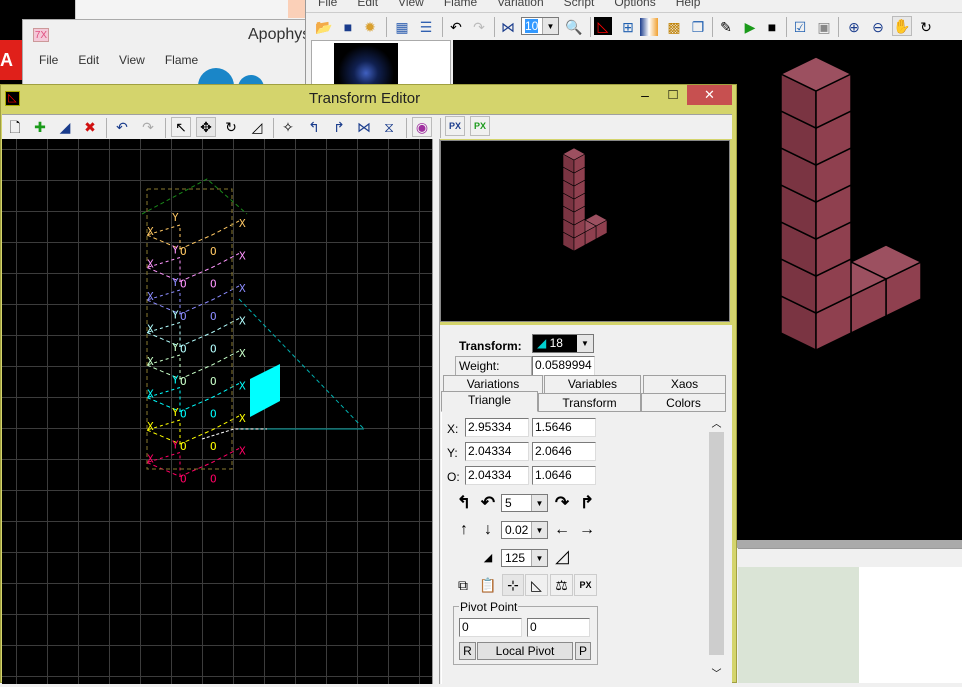  What do you see at coordinates (436, 411) in the screenshot?
I see `splitter` at bounding box center [436, 411].